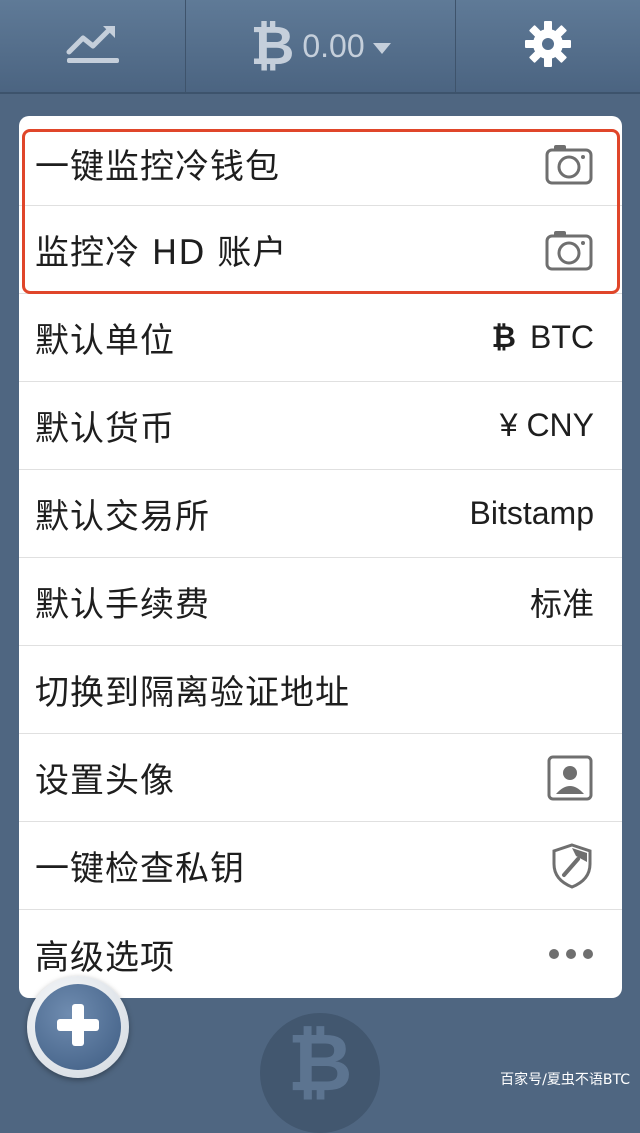 The height and width of the screenshot is (1133, 640). What do you see at coordinates (105, 781) in the screenshot?
I see `menu-item-label: 设置头像` at bounding box center [105, 781].